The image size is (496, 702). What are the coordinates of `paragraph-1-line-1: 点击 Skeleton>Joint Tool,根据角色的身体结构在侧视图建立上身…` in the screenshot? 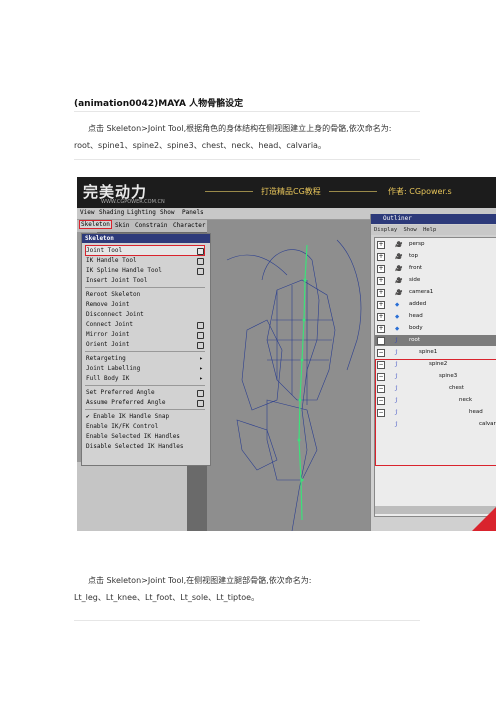 It's located at (240, 128).